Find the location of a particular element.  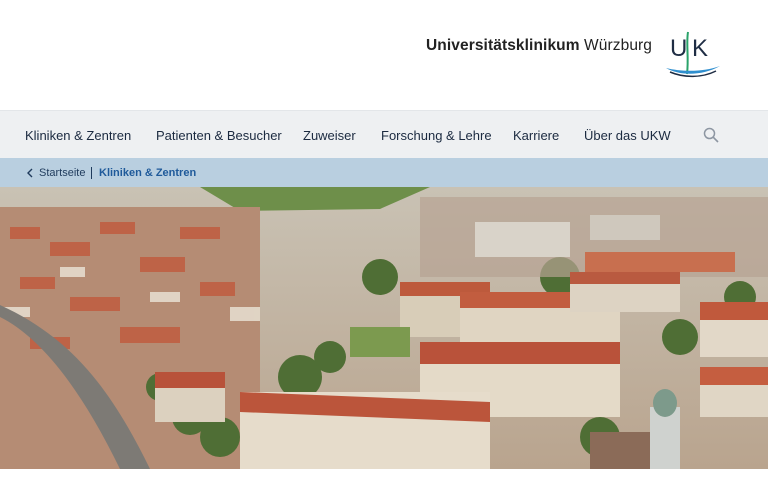

brand-name-bold: Universitätsklinikum is located at coordinates (503, 45).